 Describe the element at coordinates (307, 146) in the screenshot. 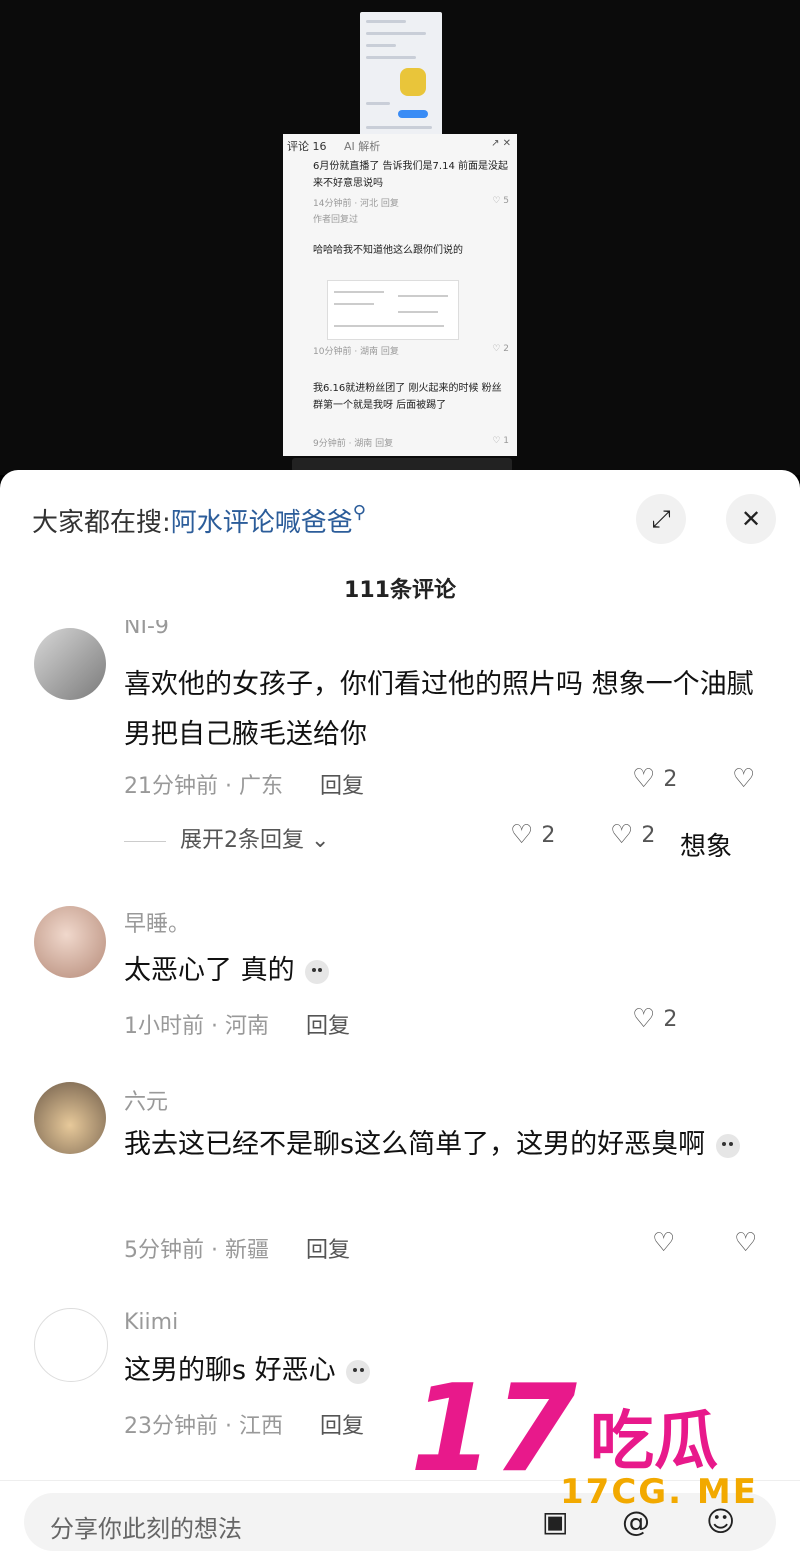

I see `cs-tab-label: 评论 16` at that location.